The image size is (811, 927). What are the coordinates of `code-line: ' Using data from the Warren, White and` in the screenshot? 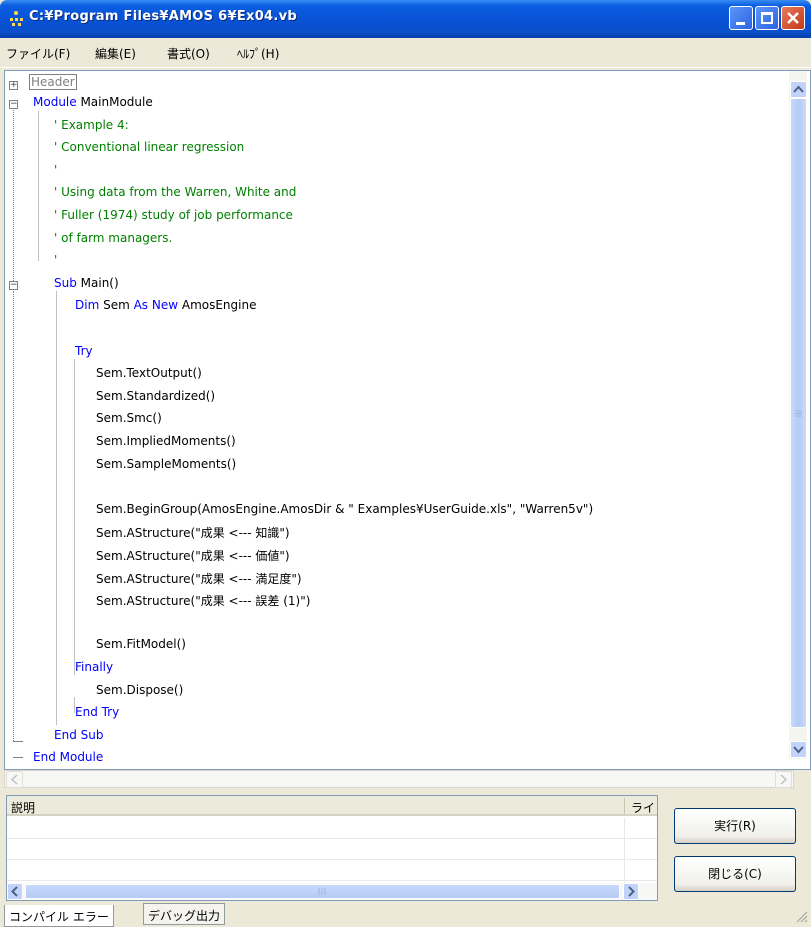 It's located at (175, 192).